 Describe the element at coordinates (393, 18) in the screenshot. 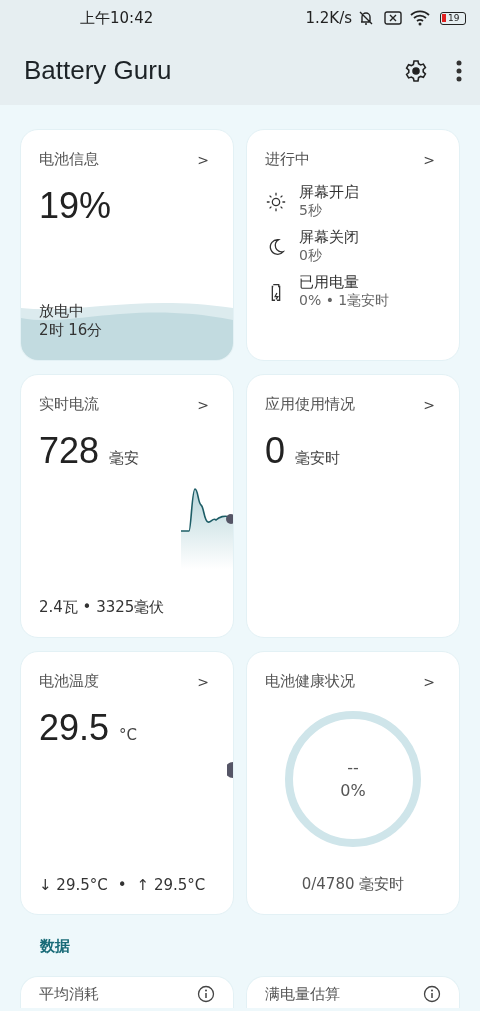

I see `sim-icon` at that location.